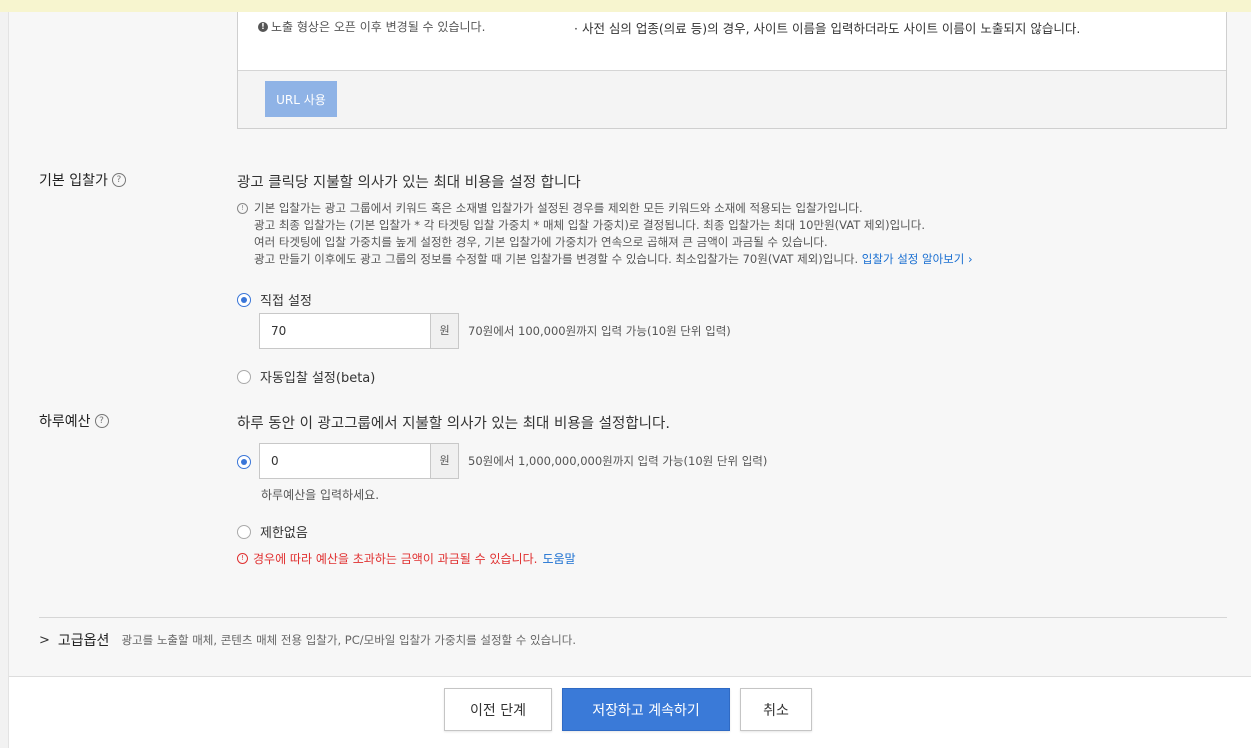 This screenshot has height=748, width=1251. What do you see at coordinates (318, 378) in the screenshot?
I see `bid-auto-label: 자동입찰 설정(beta)` at bounding box center [318, 378].